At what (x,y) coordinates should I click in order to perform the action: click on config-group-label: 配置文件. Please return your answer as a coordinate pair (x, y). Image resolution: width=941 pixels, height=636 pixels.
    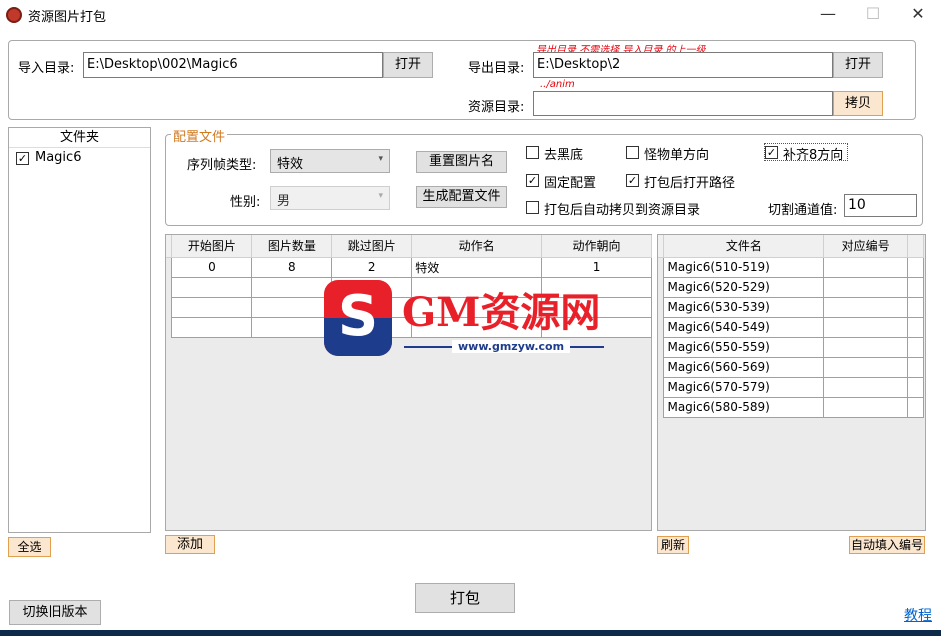
    Looking at the image, I should click on (199, 135).